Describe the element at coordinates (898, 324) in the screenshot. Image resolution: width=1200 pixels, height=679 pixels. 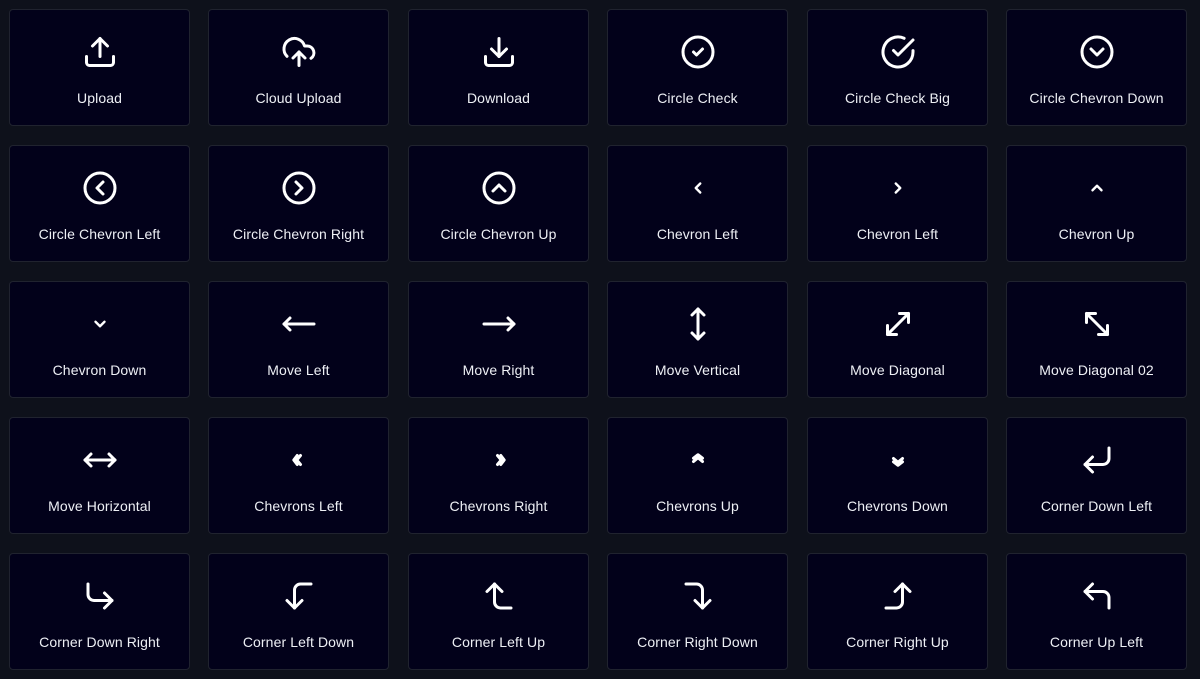
I see `move-diagonal-icon` at that location.